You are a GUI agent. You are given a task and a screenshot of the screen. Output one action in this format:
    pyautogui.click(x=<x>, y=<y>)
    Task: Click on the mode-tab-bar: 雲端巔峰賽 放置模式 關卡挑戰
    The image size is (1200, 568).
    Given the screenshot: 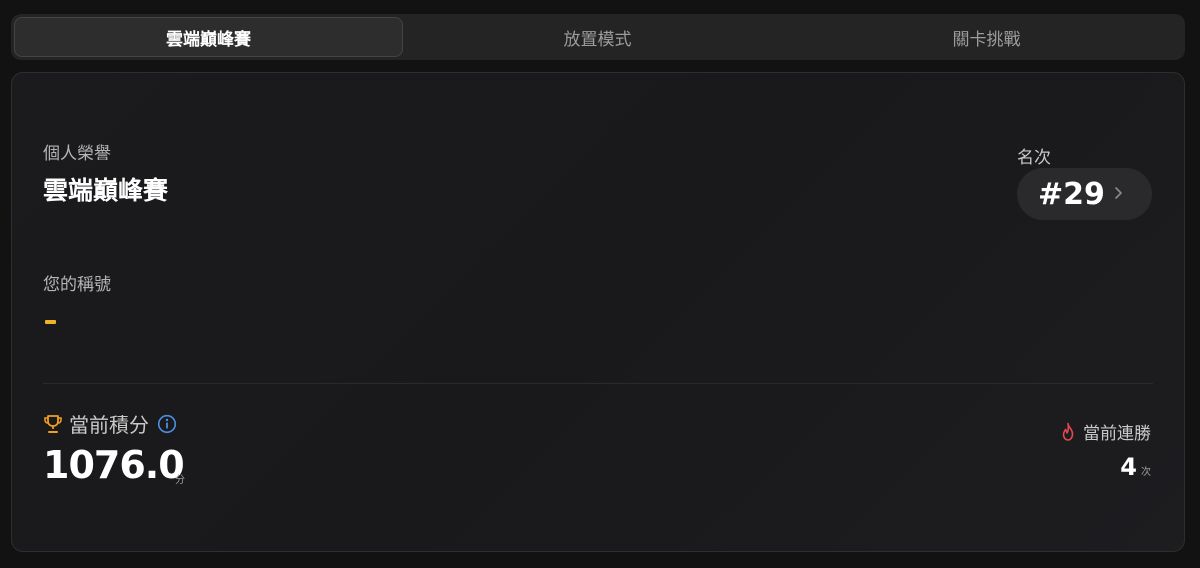 What is the action you would take?
    pyautogui.click(x=598, y=37)
    